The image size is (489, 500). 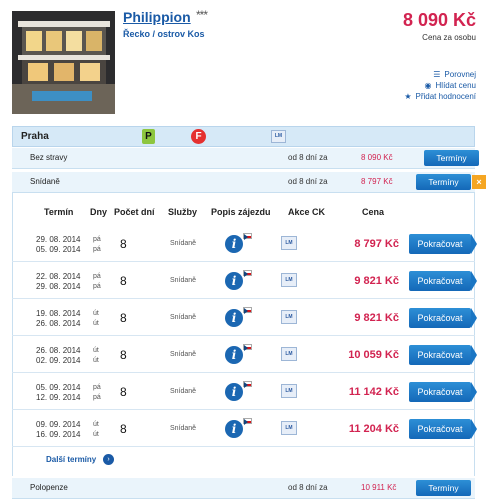 I want to click on board-name: Snídaně, so click(x=45, y=181).